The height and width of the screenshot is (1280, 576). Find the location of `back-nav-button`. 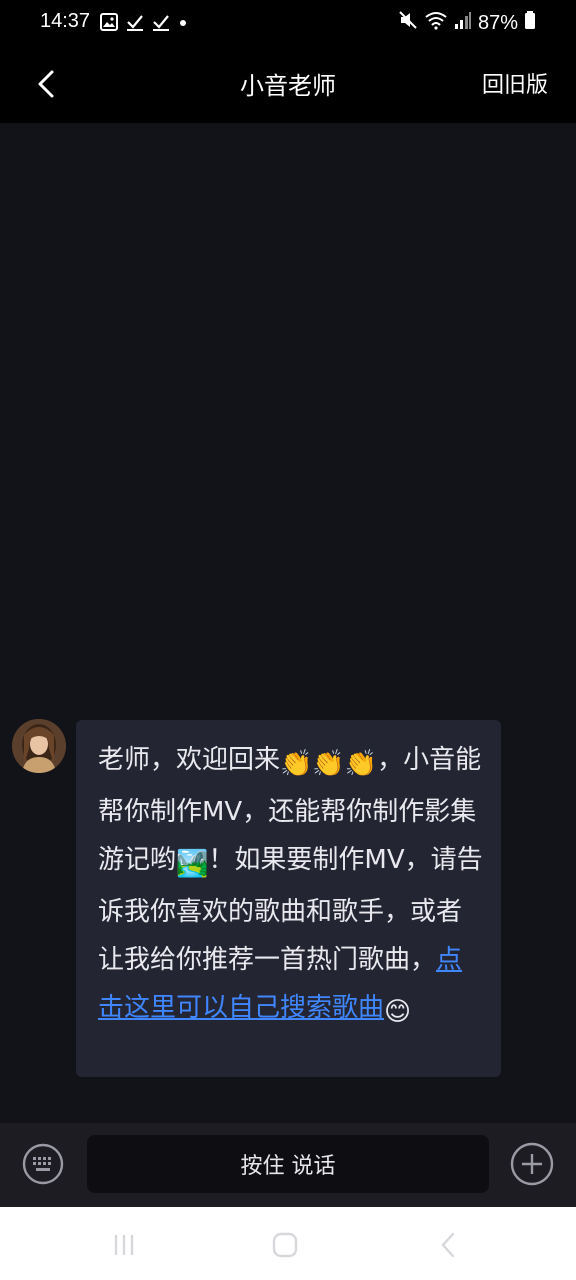

back-nav-button is located at coordinates (448, 1245).